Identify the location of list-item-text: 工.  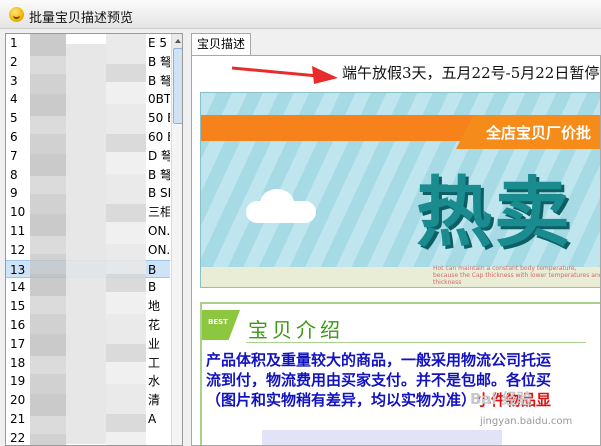
(154, 362).